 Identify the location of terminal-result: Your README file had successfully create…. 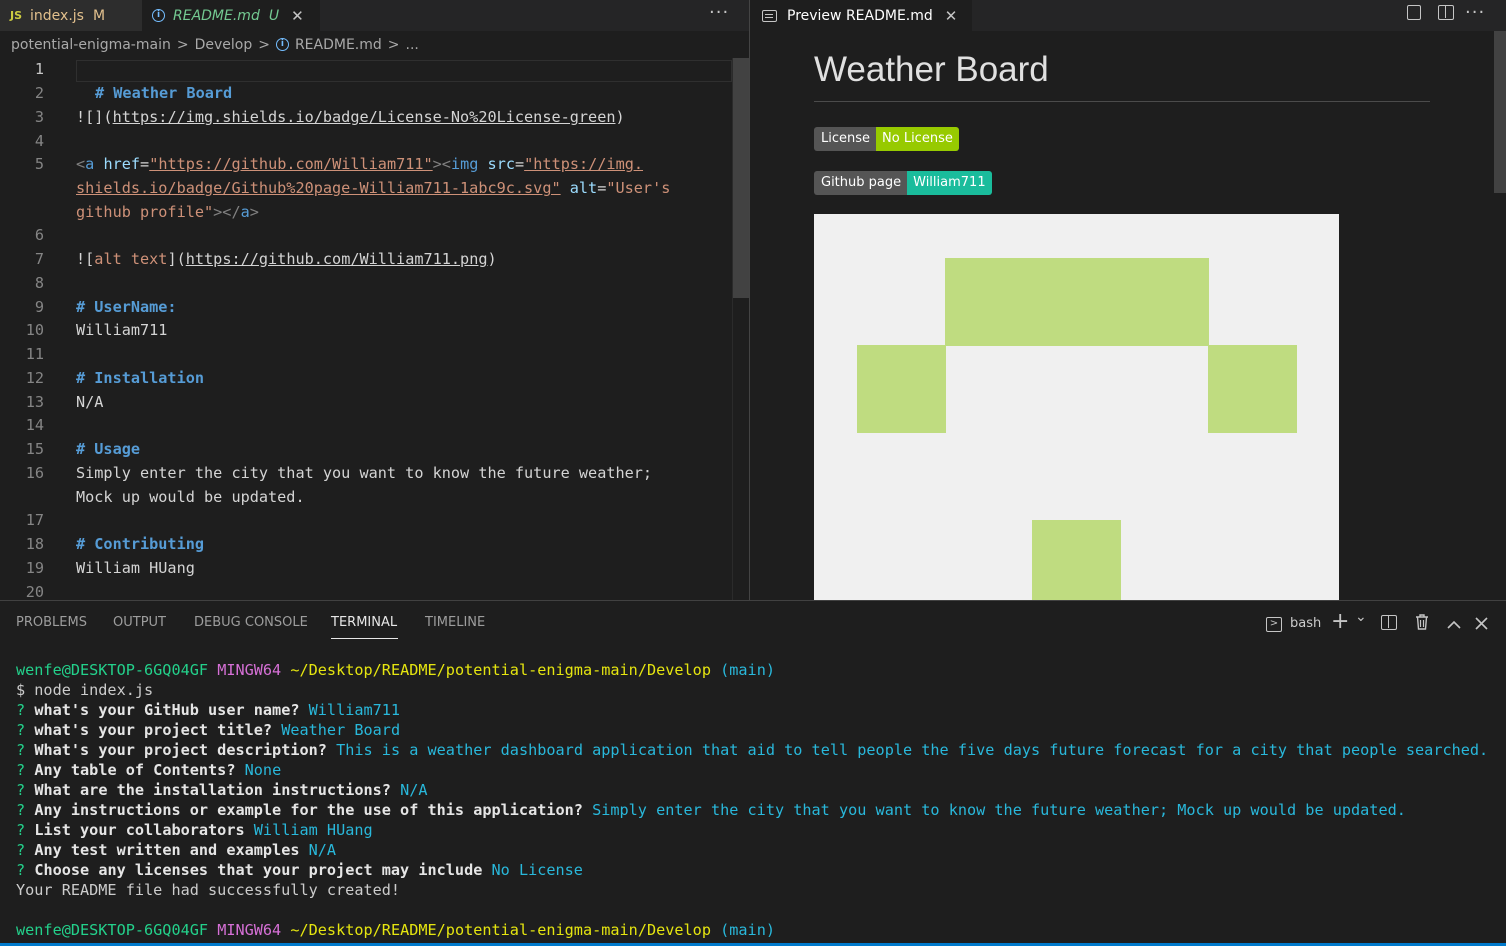
(208, 890).